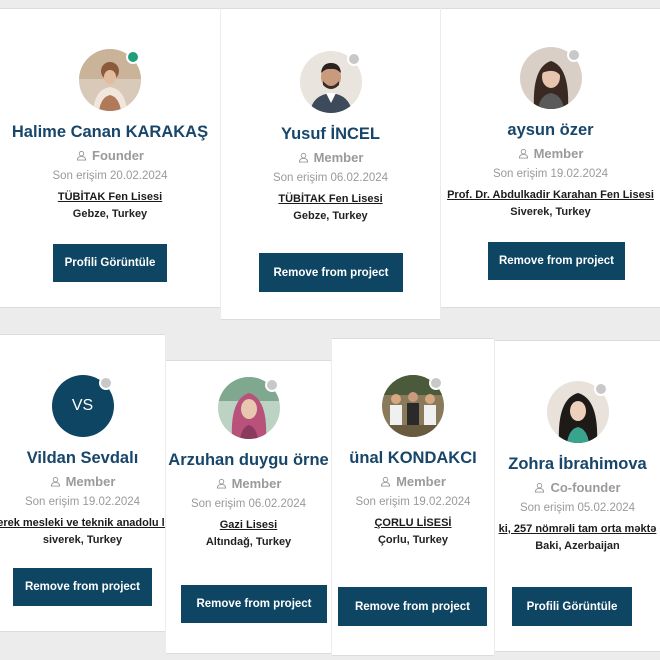 The width and height of the screenshot is (660, 660). Describe the element at coordinates (82, 540) in the screenshot. I see `location: siverek, Turkey` at that location.